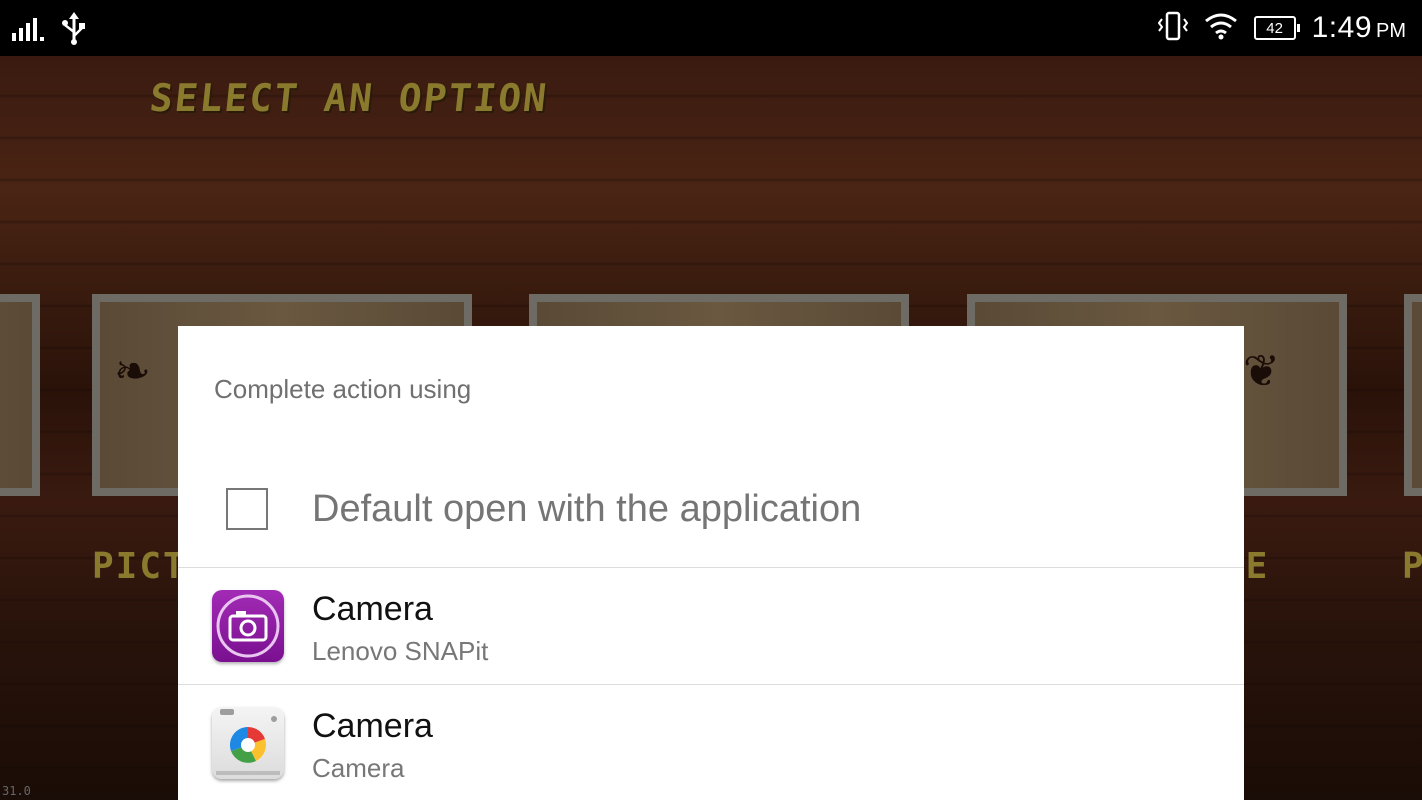 The image size is (1422, 800). What do you see at coordinates (400, 651) in the screenshot?
I see `app-subtitle: Lenovo SNAPit` at bounding box center [400, 651].